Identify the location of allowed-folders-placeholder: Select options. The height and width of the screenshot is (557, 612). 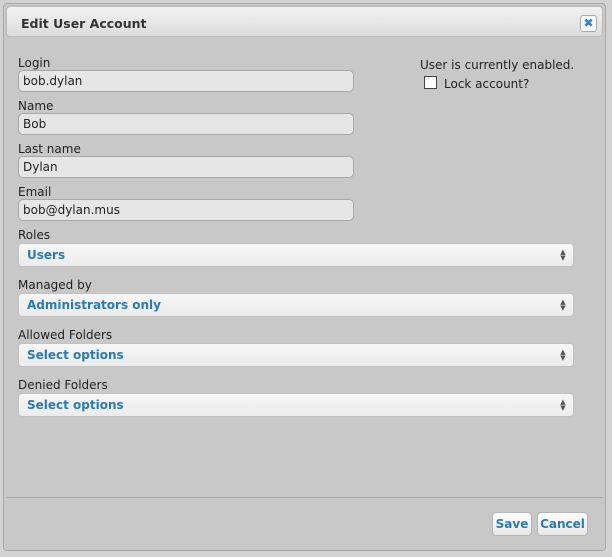
(75, 355).